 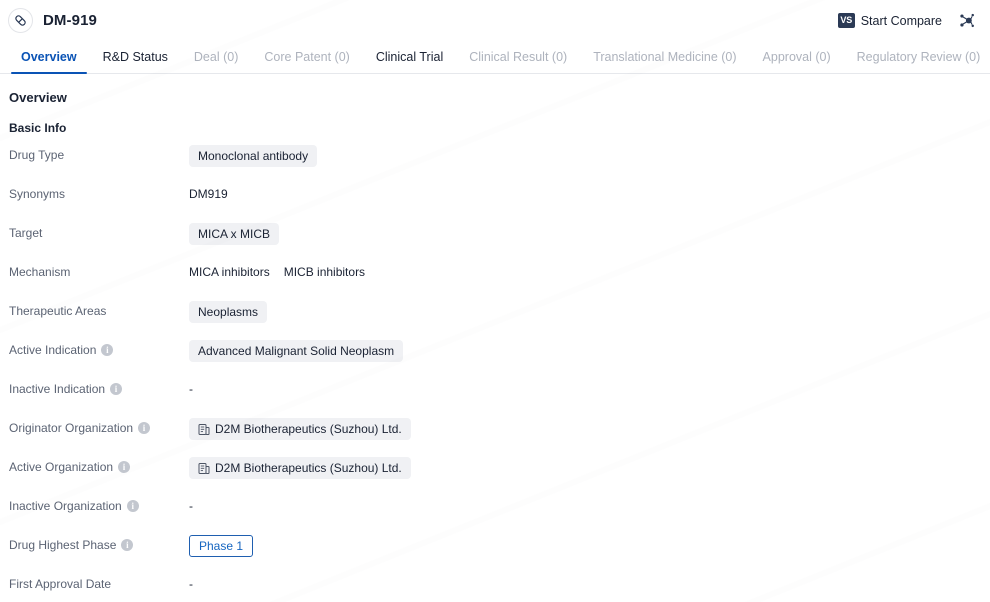 What do you see at coordinates (57, 389) in the screenshot?
I see `row-label-text: Inactive Indication` at bounding box center [57, 389].